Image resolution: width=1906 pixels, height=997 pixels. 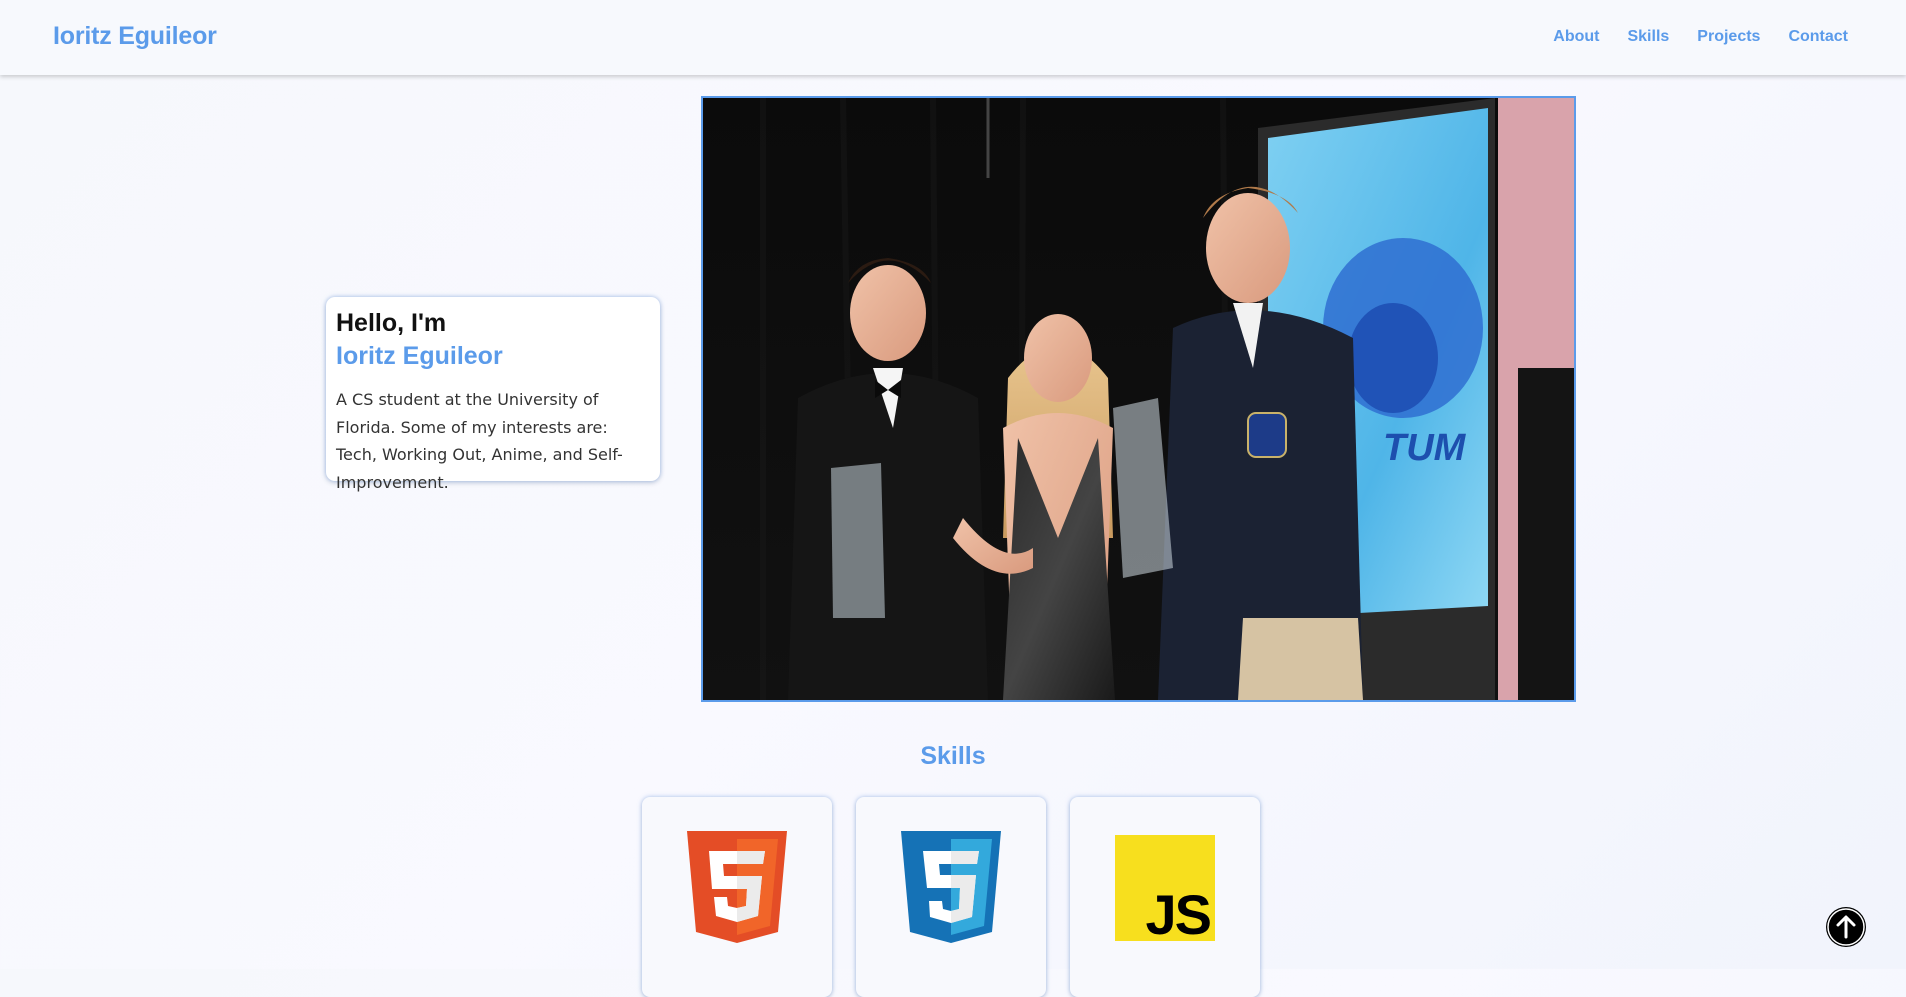 What do you see at coordinates (1686, 37) in the screenshot?
I see `nav-links: About Skills Projects Contact` at bounding box center [1686, 37].